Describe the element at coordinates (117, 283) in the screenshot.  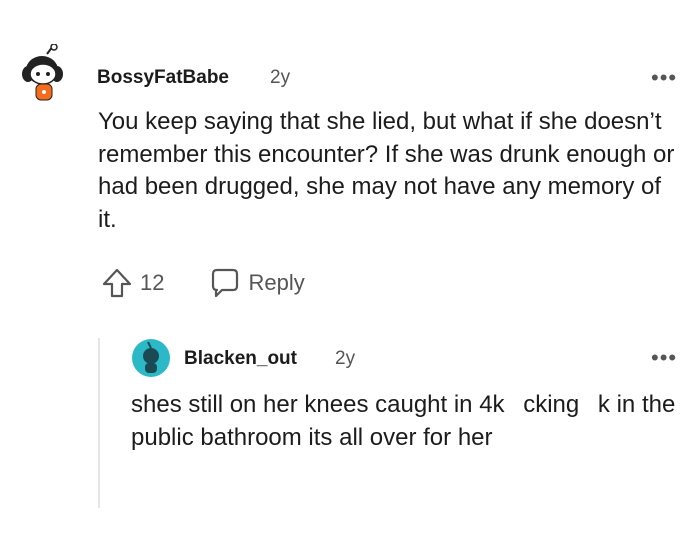
I see `arrow-up-outline-icon` at that location.